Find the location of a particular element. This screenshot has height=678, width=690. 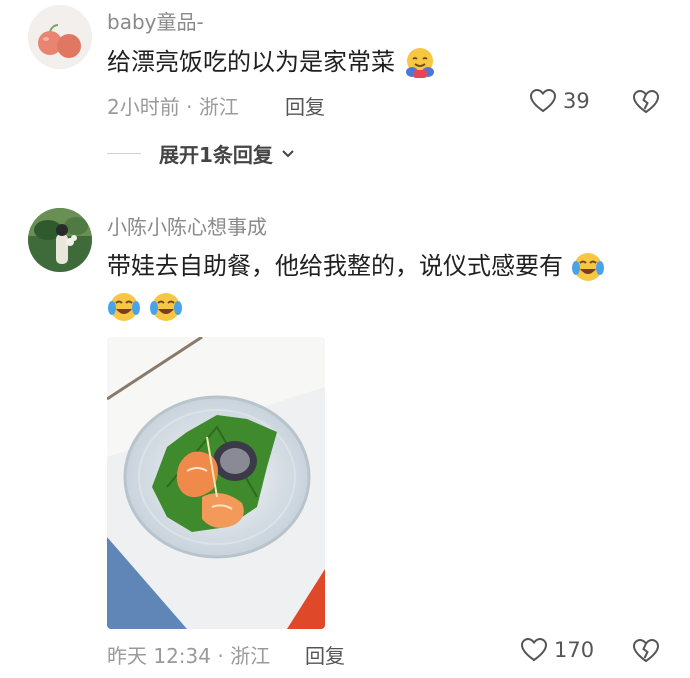

like-button: 39 is located at coordinates (559, 101).